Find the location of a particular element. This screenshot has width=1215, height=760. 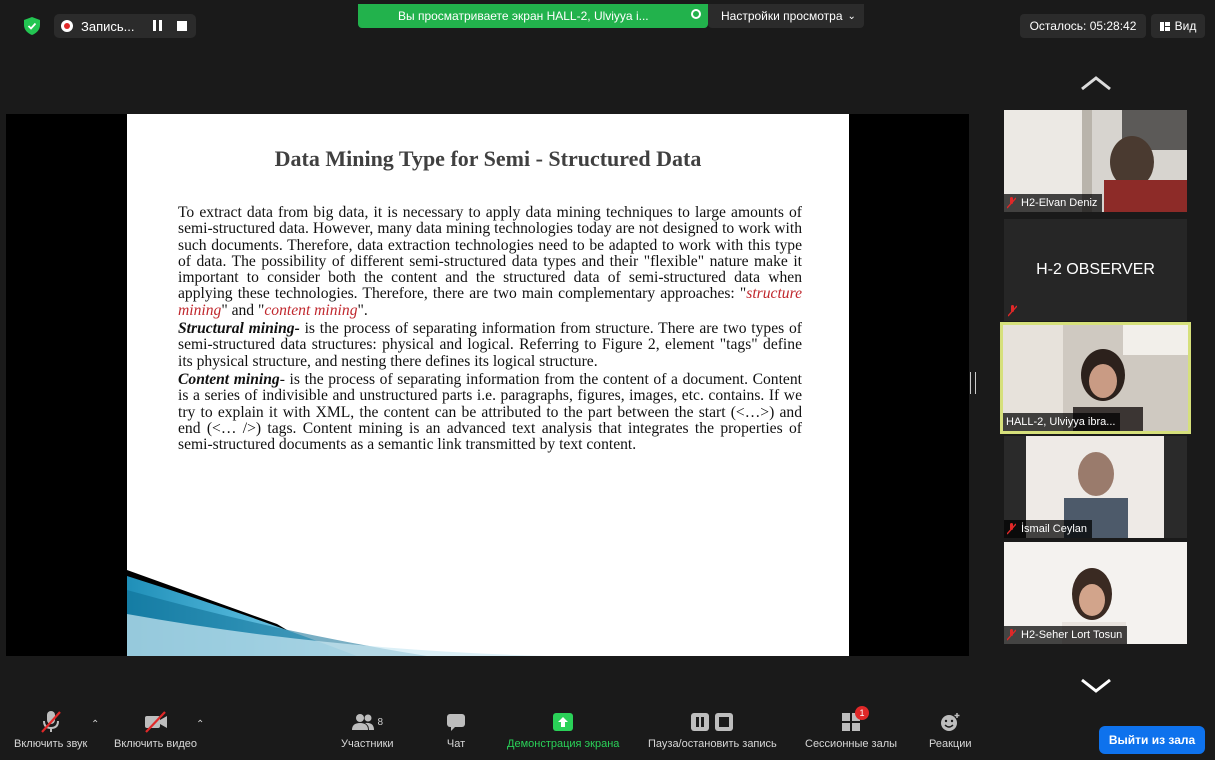

breakout-rooms-label: Сессионные залы is located at coordinates (851, 744).